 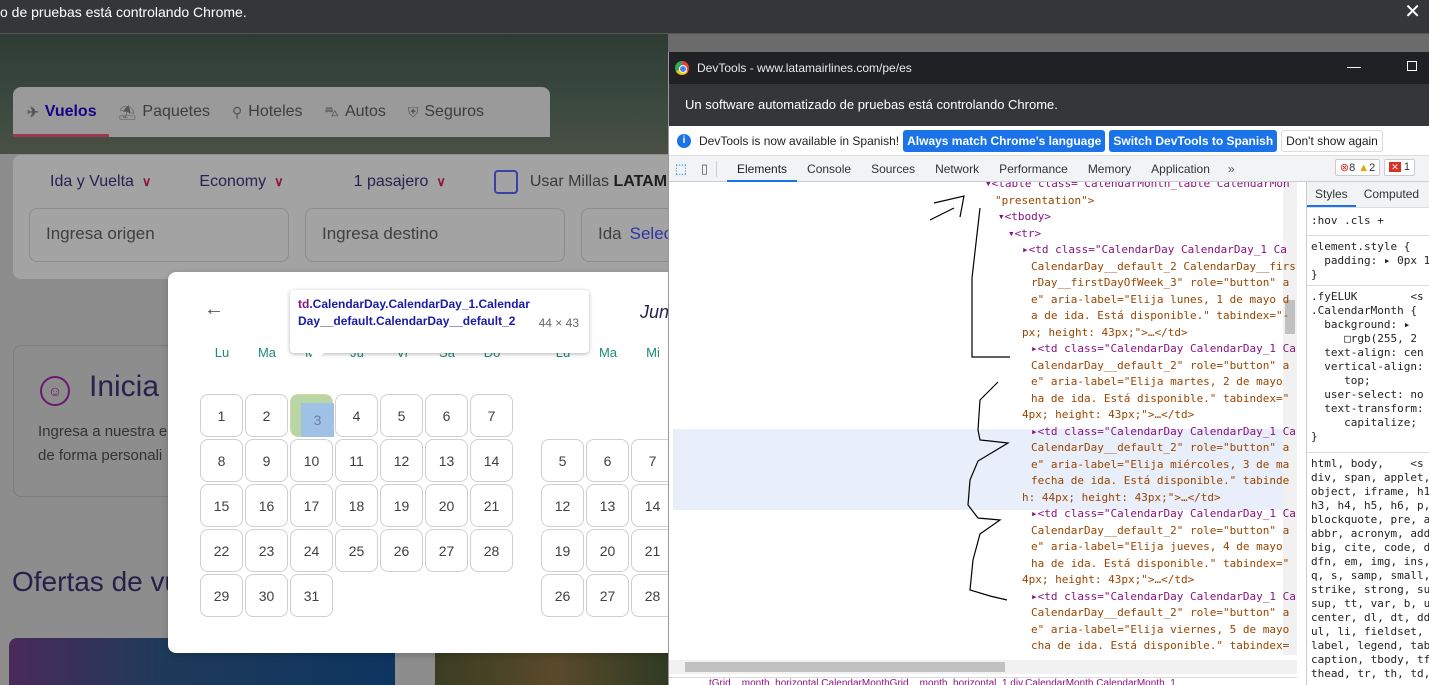 I want to click on devtools-tab-console: Console, so click(x=829, y=169).